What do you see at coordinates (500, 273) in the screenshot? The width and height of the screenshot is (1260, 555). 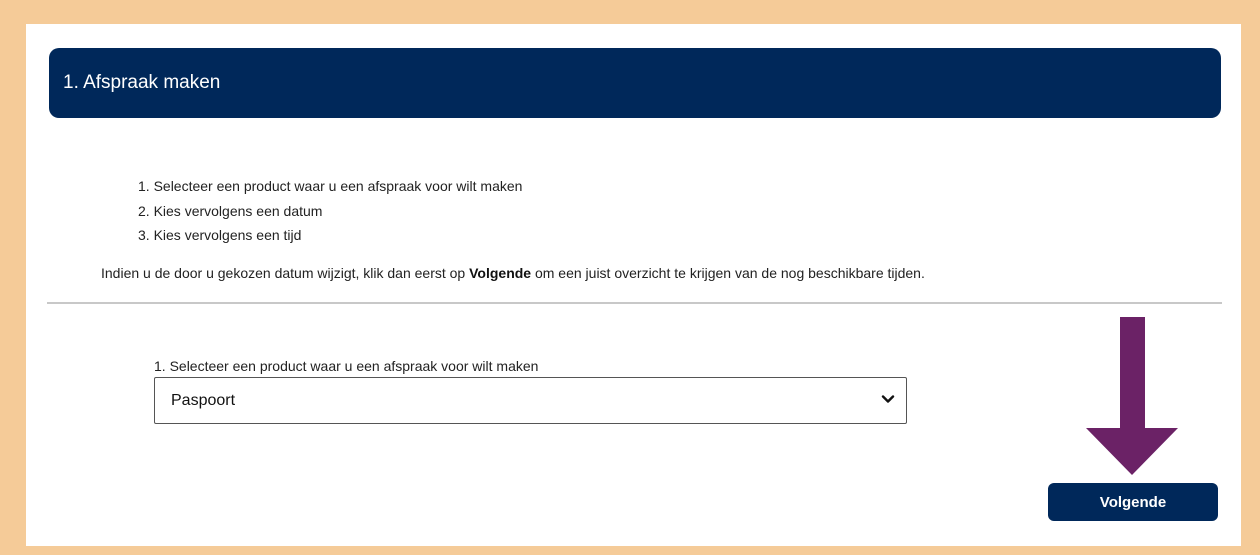 I see `info-note-bold: Volgende` at bounding box center [500, 273].